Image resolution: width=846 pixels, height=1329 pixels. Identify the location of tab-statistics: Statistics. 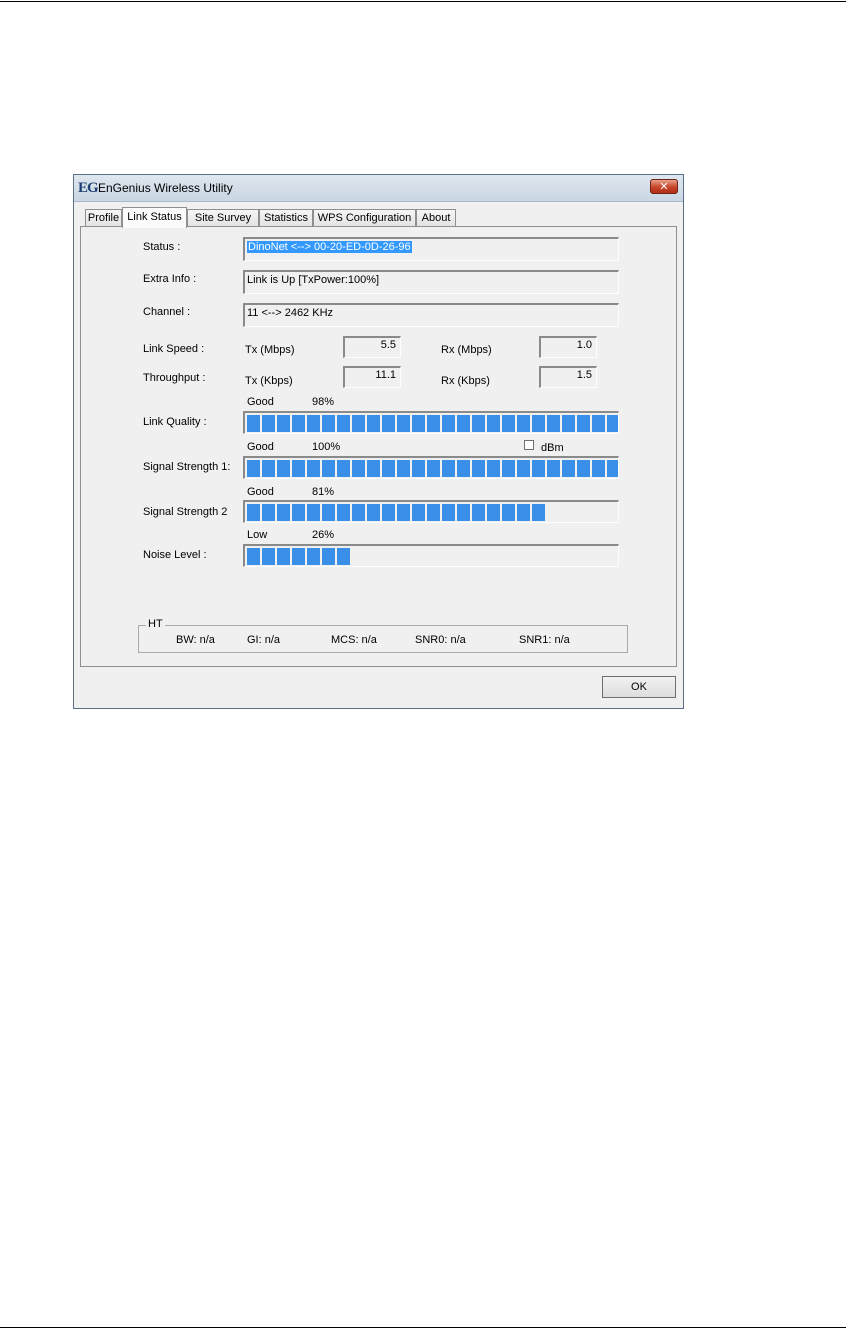
(286, 217).